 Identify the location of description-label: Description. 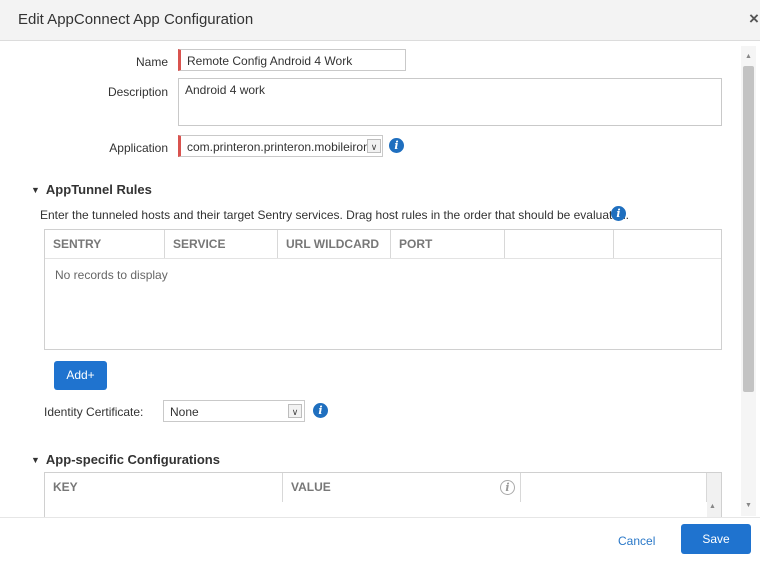
(137, 92).